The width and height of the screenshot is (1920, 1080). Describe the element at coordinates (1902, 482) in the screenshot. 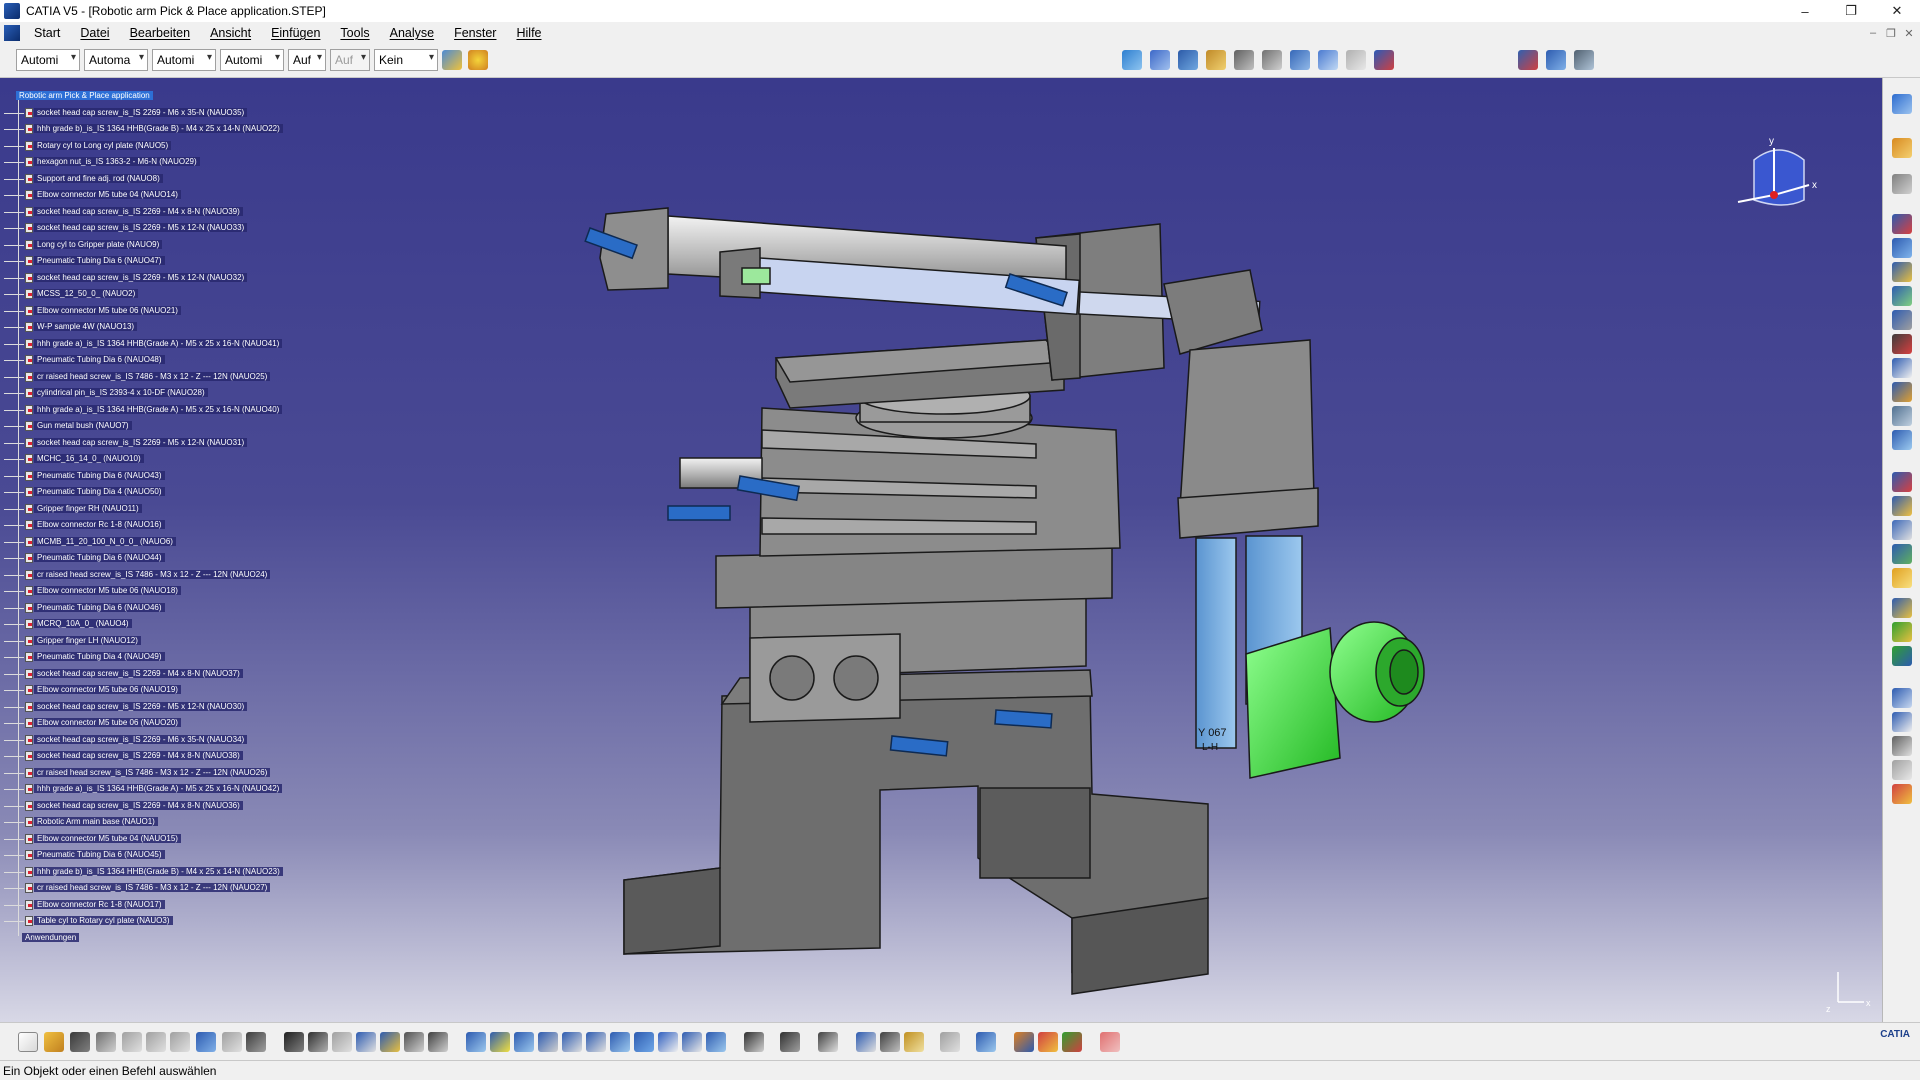

I see `manipulation-icon` at that location.